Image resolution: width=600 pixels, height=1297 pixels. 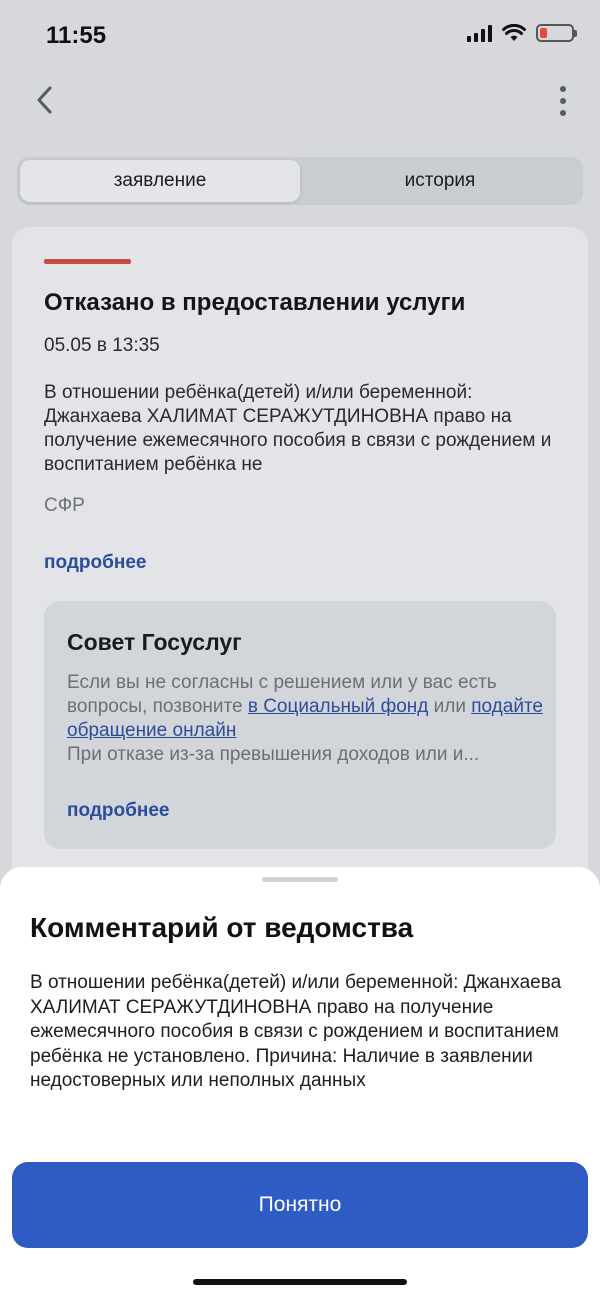 What do you see at coordinates (255, 302) in the screenshot?
I see `status-title: Отказано в предоставлении услуги` at bounding box center [255, 302].